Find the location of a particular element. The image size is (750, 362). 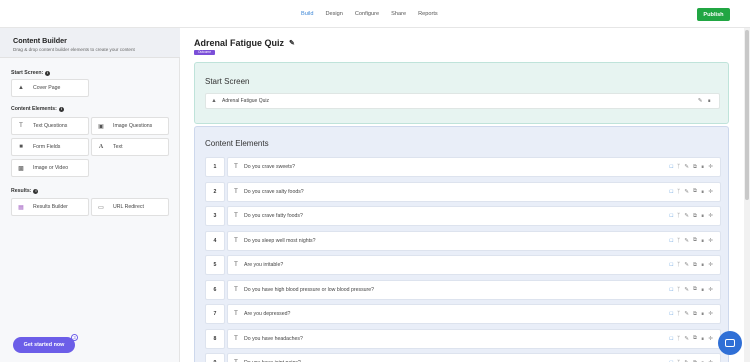

start-screen-heading-label: Start Screen: is located at coordinates (27, 73).